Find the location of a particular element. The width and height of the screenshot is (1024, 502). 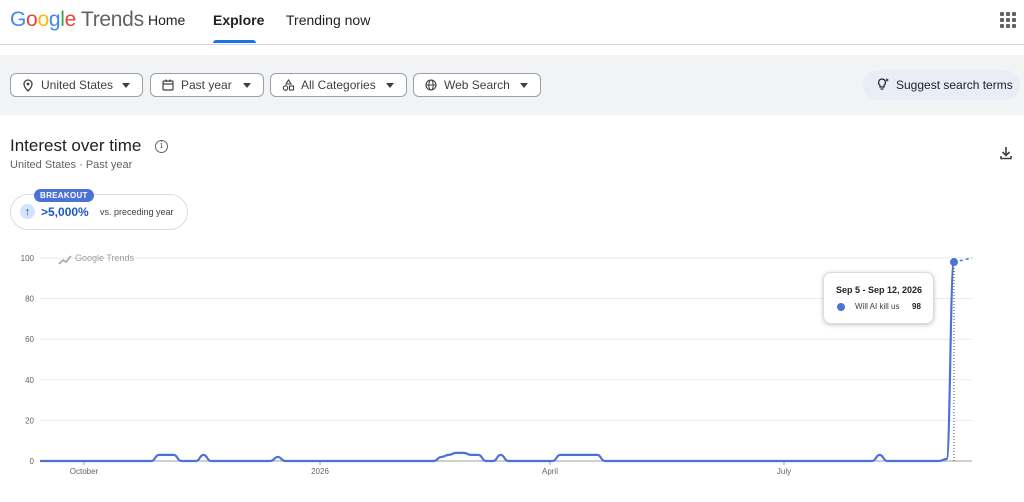

active-tab-indicator is located at coordinates (234, 41).